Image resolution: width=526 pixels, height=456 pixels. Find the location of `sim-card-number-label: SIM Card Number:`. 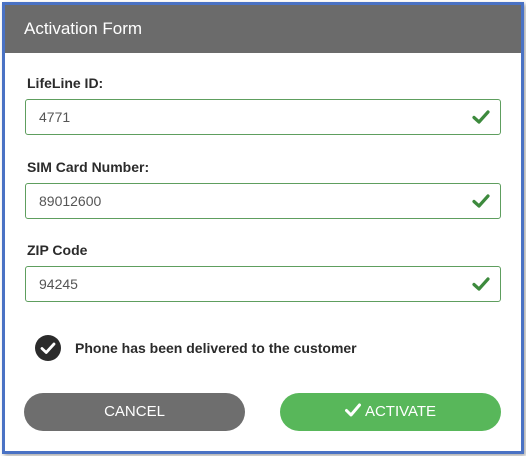

sim-card-number-label: SIM Card Number: is located at coordinates (88, 167).